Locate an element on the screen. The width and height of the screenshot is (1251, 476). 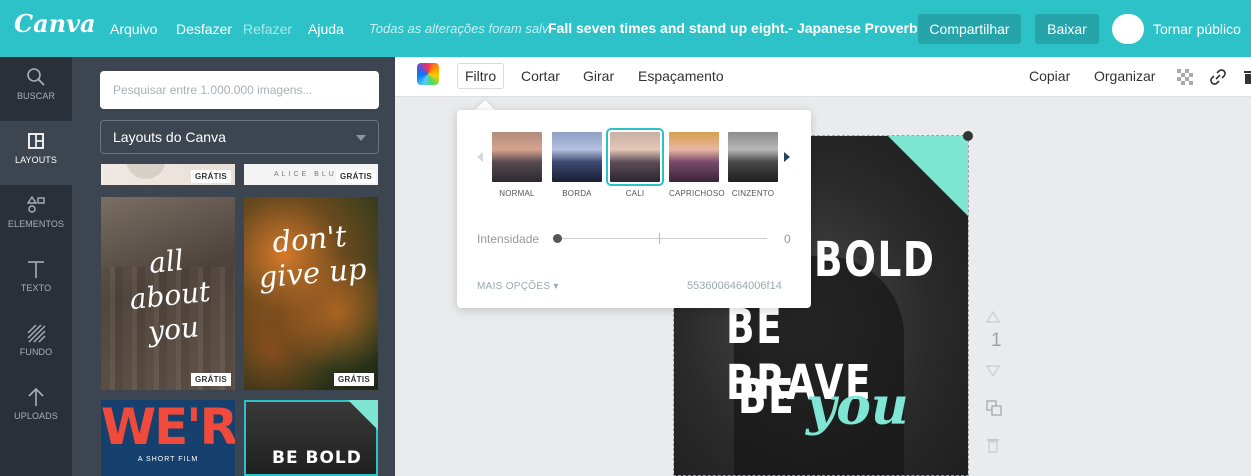
filter-code: 5536006464006f14 is located at coordinates (734, 286).